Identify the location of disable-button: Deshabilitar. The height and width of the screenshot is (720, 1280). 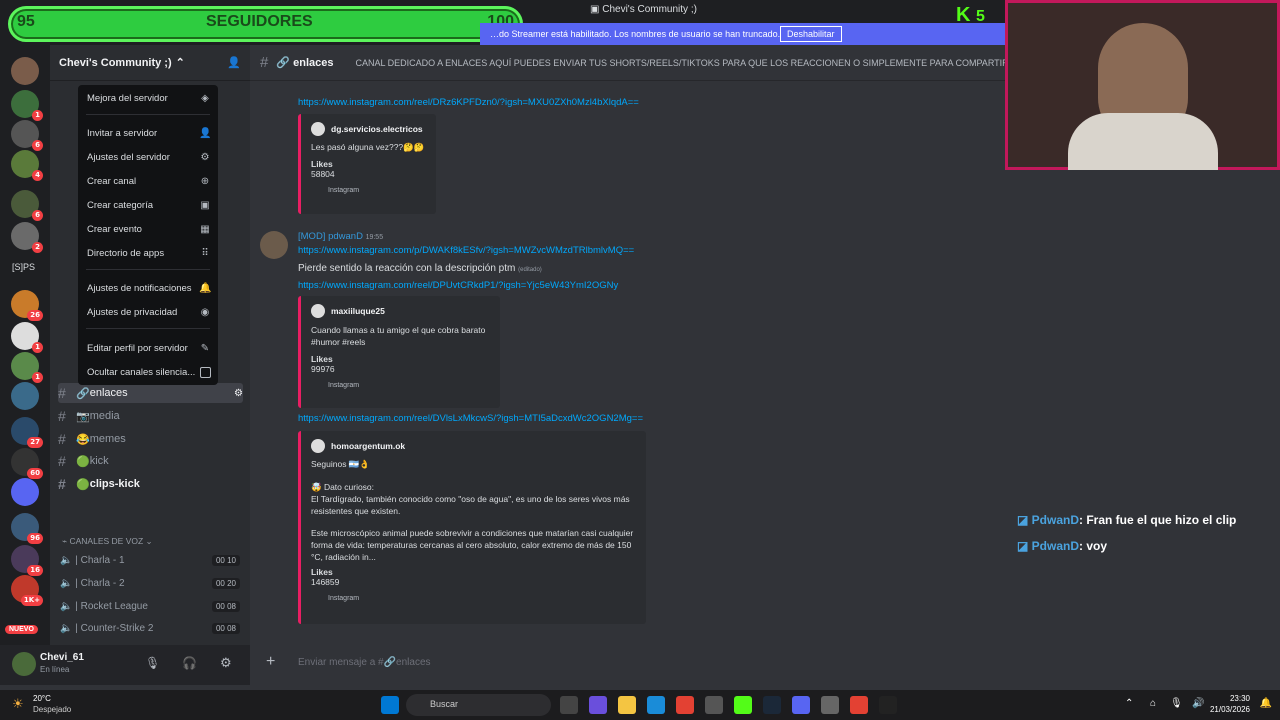
(811, 34).